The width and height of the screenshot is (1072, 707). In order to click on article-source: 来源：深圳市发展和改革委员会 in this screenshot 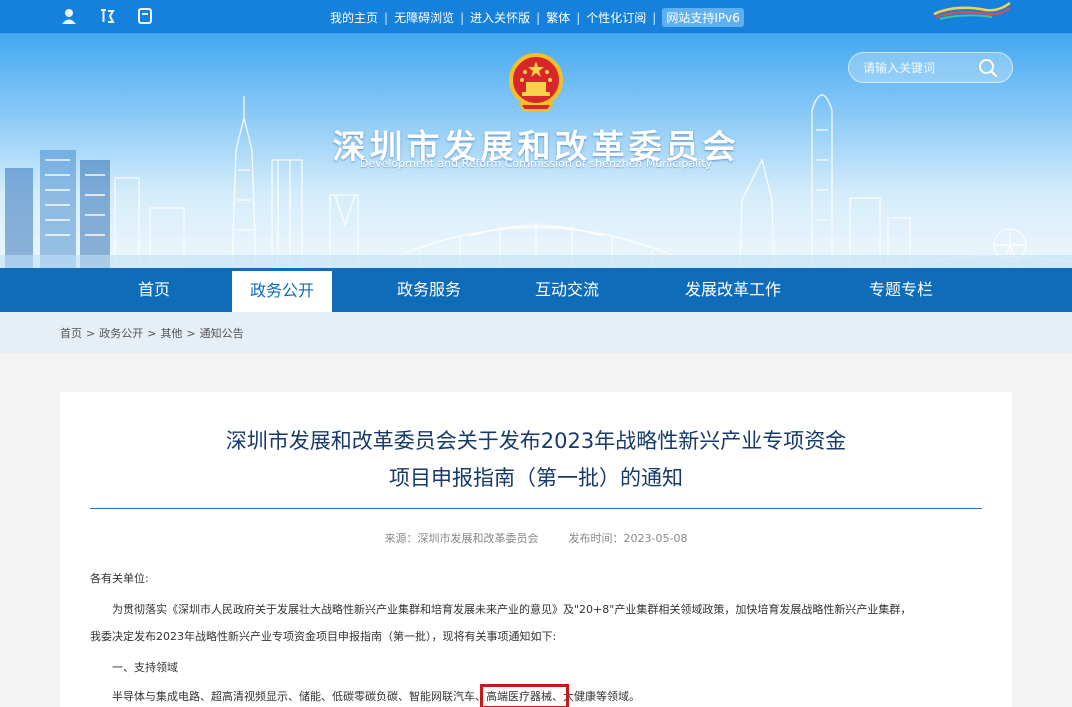, I will do `click(461, 538)`.